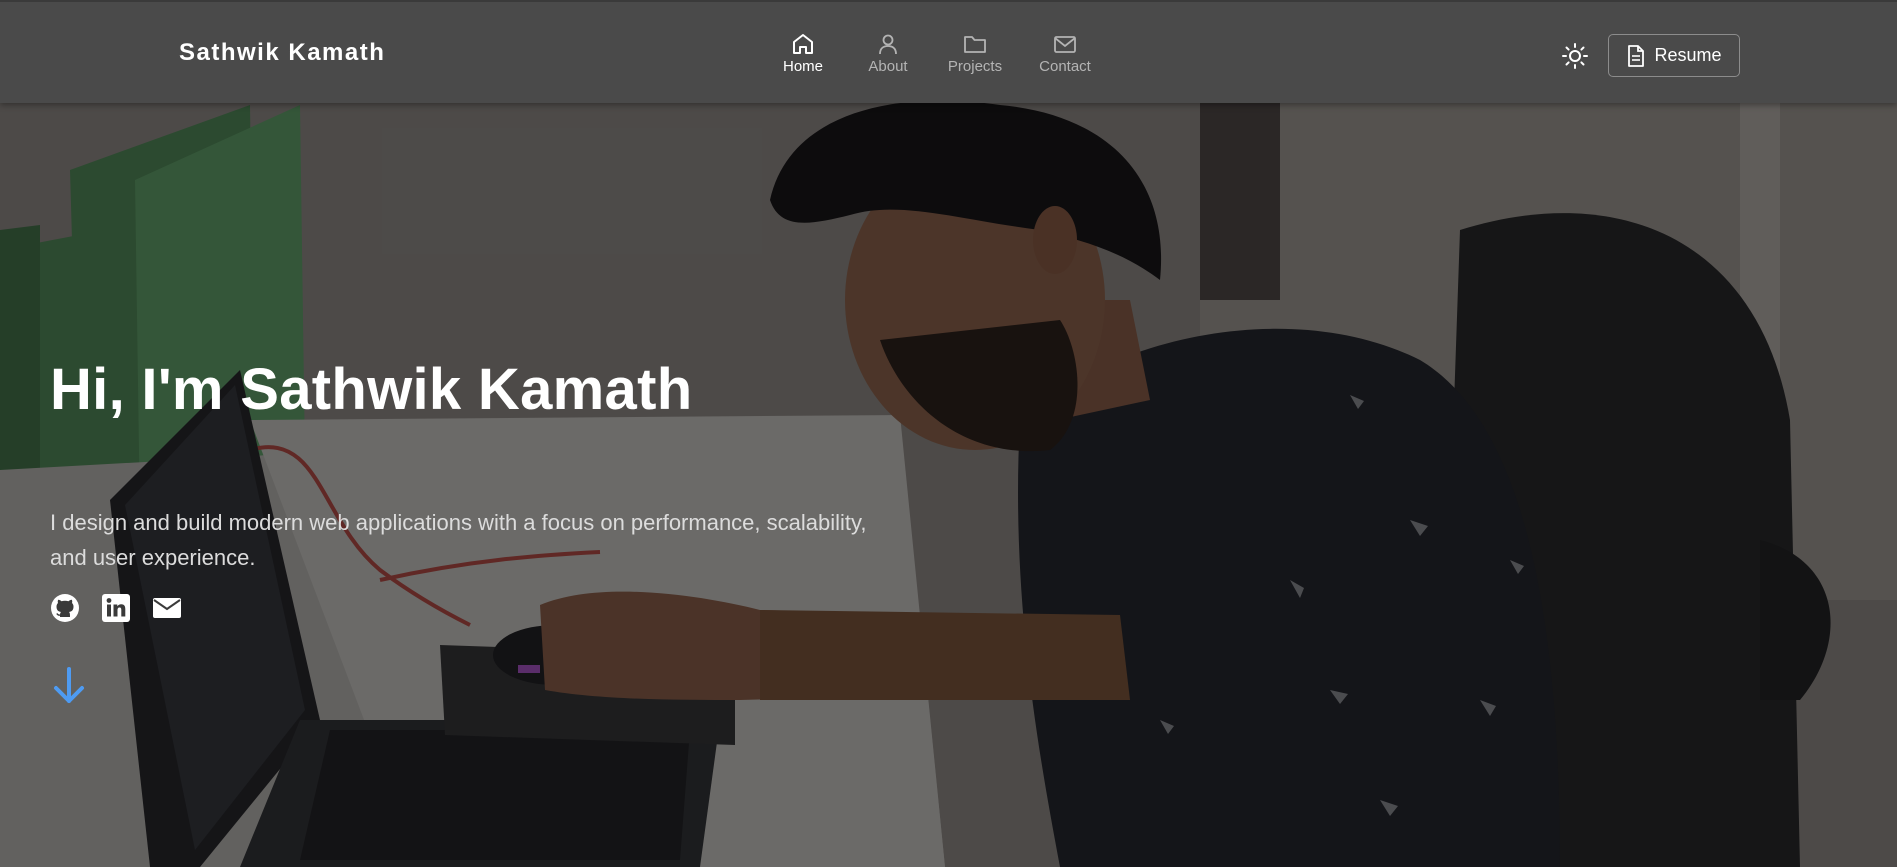  I want to click on hero-title: Hi, I'm Sathwik Kamath, so click(371, 389).